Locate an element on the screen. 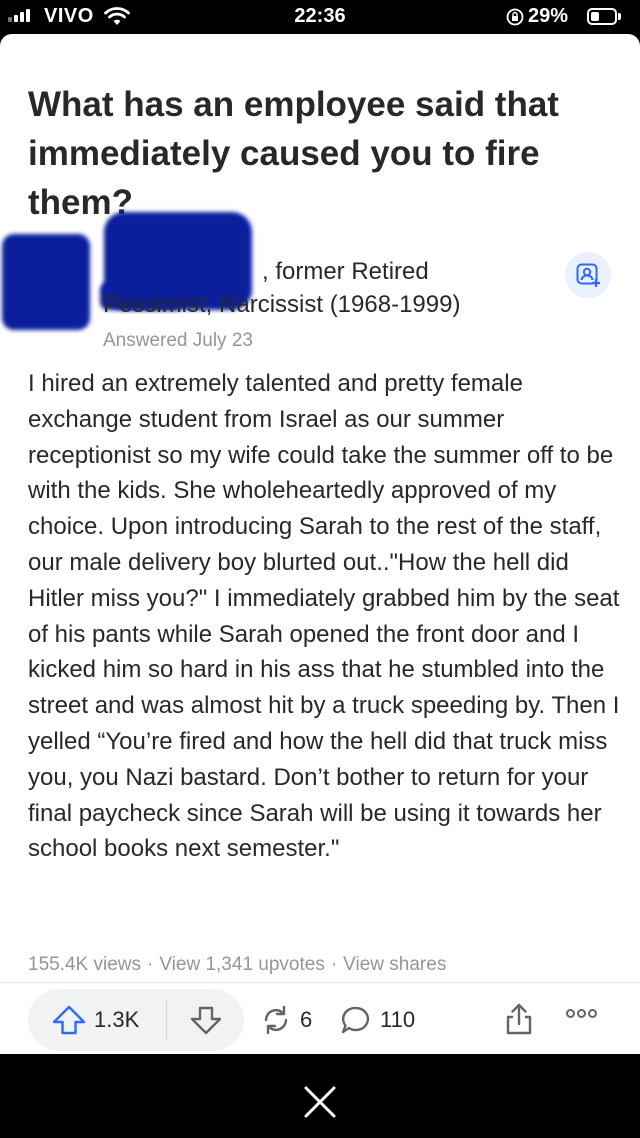 This screenshot has height=1138, width=640. answered-date: Answered July 23 is located at coordinates (178, 341).